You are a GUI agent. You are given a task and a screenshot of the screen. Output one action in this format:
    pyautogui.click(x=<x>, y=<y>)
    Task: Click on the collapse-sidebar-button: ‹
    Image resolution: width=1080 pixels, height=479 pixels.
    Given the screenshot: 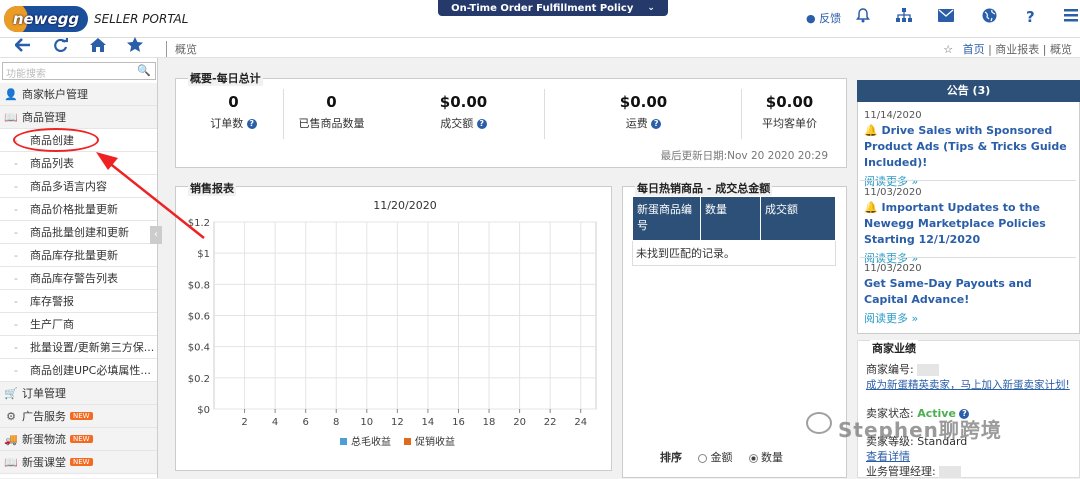 What is the action you would take?
    pyautogui.click(x=156, y=235)
    